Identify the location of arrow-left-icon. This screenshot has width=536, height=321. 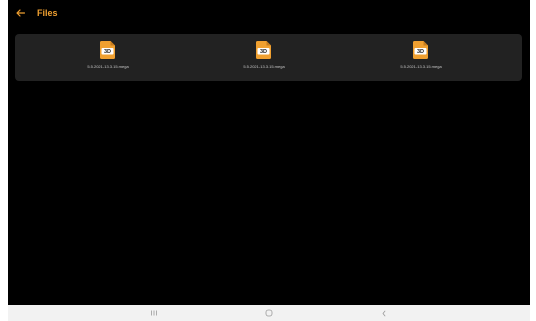
(20, 13).